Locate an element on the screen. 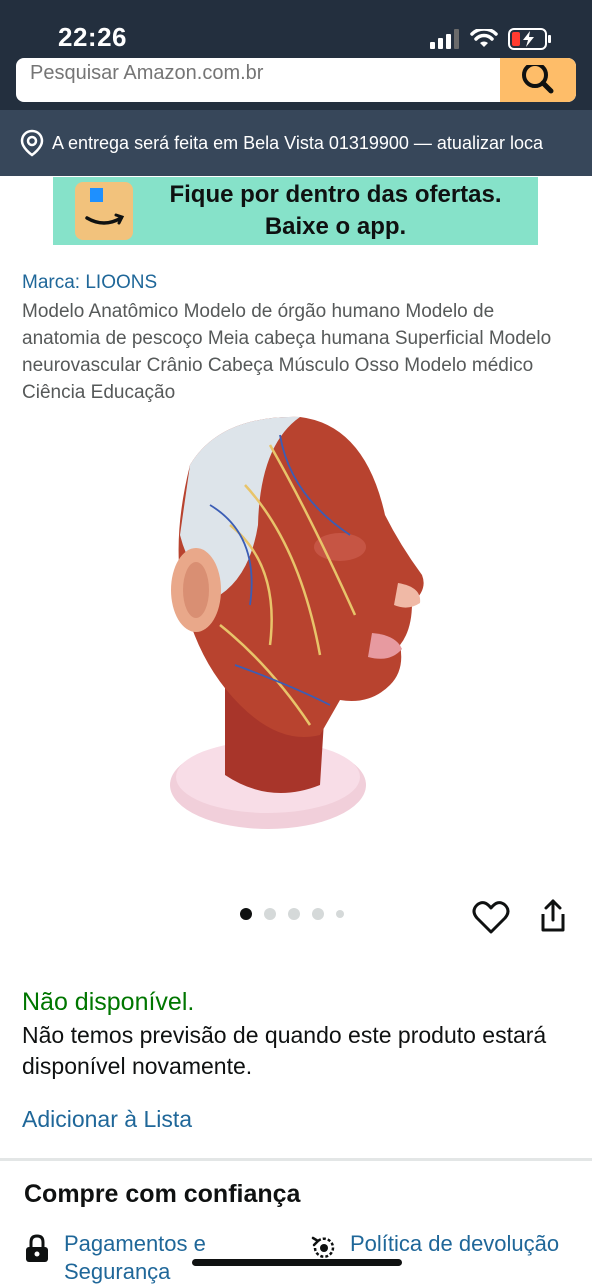 The image size is (592, 1286). trust-section-title: Compre com confiança is located at coordinates (162, 1194).